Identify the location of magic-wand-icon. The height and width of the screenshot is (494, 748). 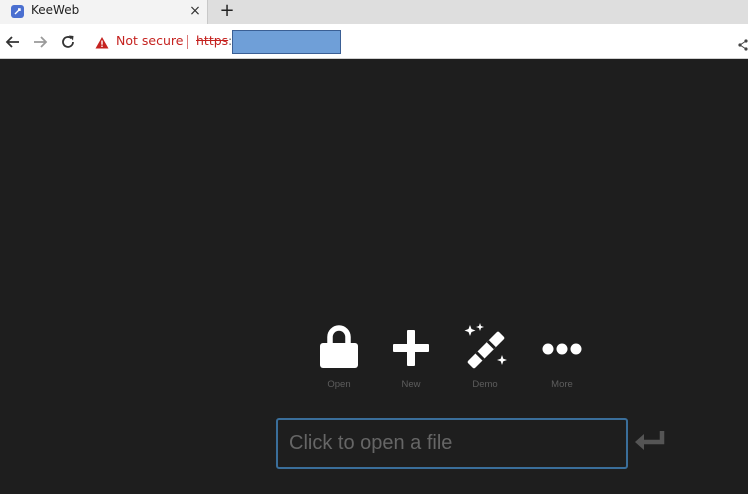
(485, 346).